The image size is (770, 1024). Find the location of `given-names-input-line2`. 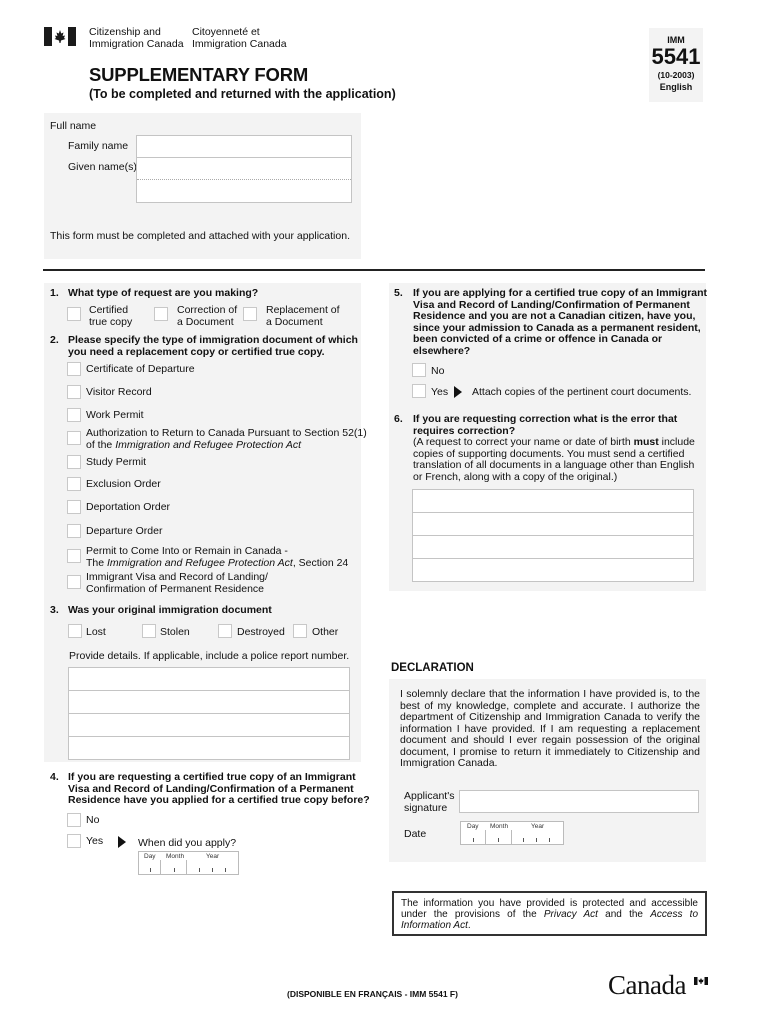

given-names-input-line2 is located at coordinates (244, 191).